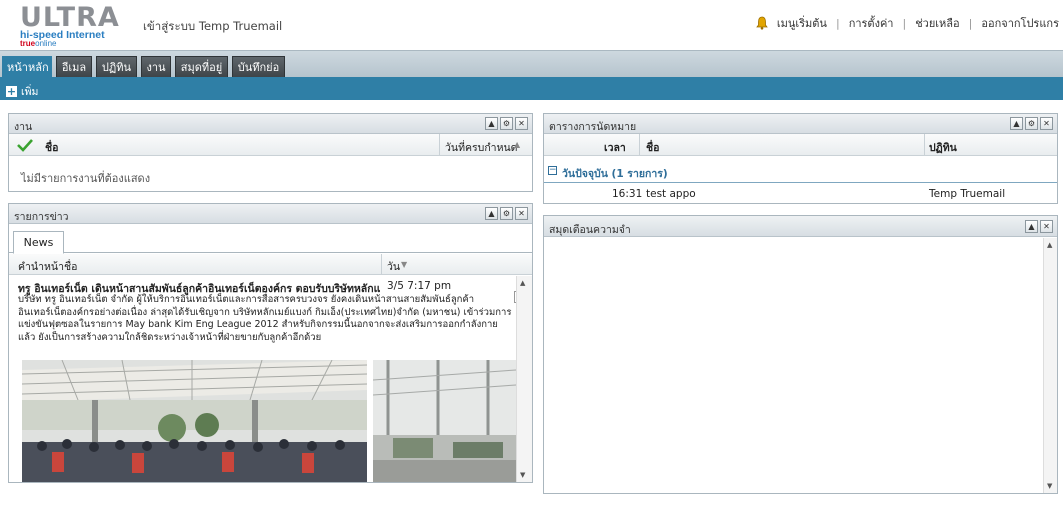 The image size is (1063, 510). What do you see at coordinates (201, 67) in the screenshot?
I see `tab-address-book: สมุดที่อยู่` at bounding box center [201, 67].